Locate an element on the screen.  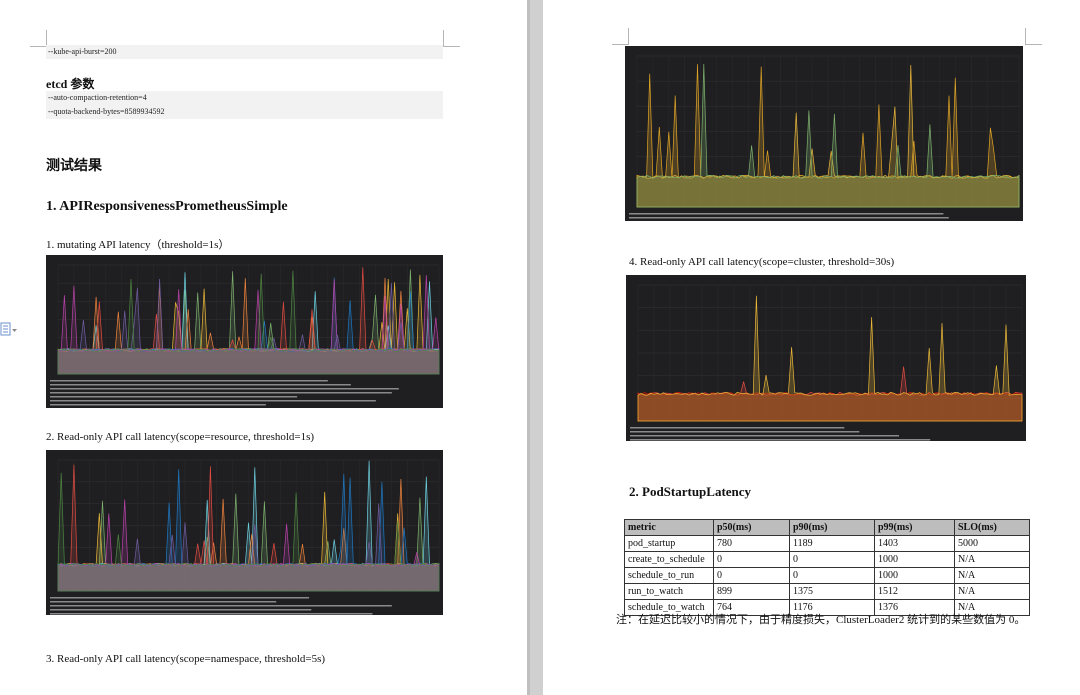
table-row: schedule_to_run 0 0 1000 N/A is located at coordinates (827, 575).